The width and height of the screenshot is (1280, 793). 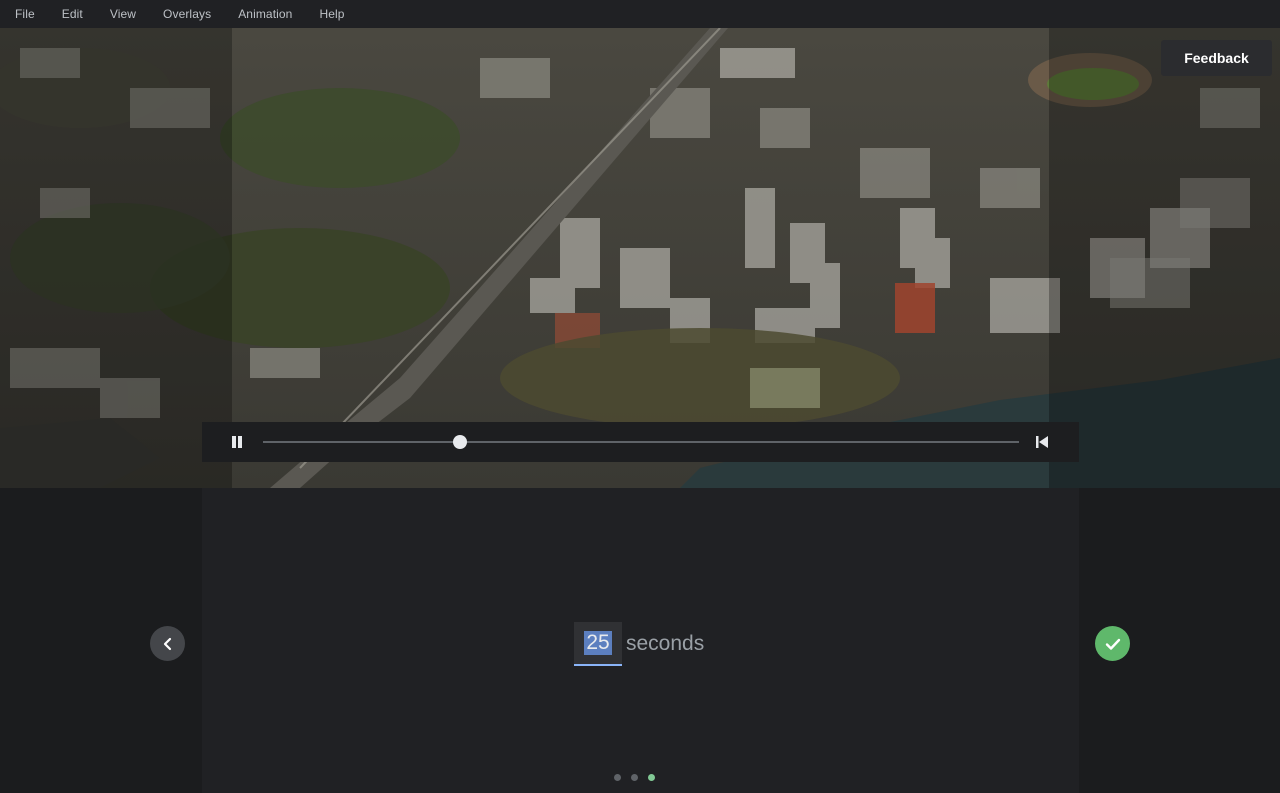 What do you see at coordinates (459, 442) in the screenshot?
I see `timeline-thumb` at bounding box center [459, 442].